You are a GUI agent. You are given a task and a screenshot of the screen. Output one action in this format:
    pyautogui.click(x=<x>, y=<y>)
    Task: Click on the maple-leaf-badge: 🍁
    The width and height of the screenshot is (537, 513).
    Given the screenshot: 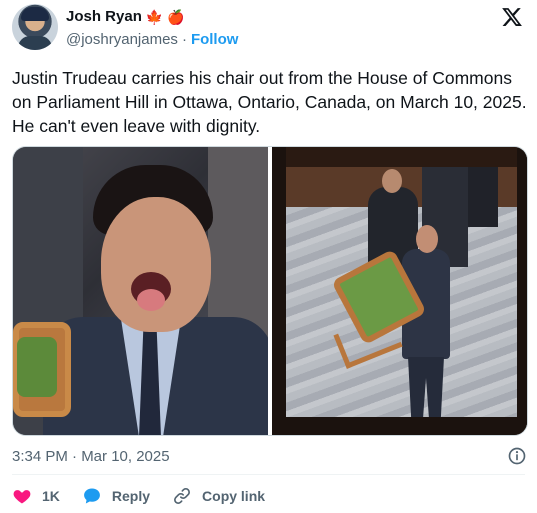 What is the action you would take?
    pyautogui.click(x=154, y=16)
    